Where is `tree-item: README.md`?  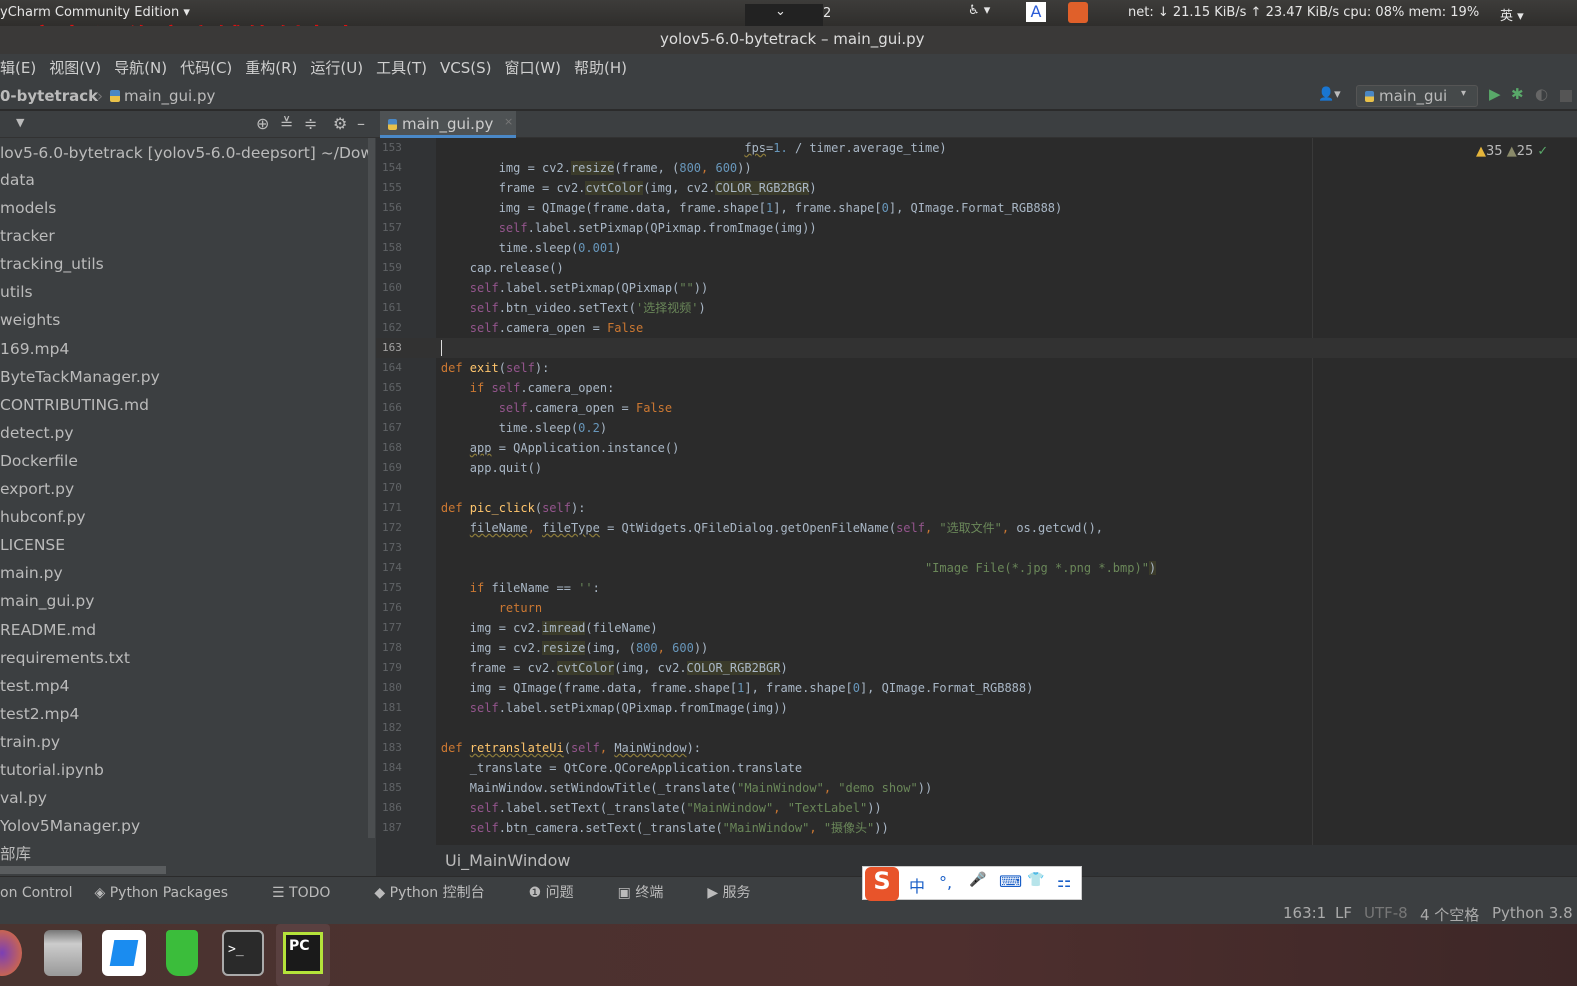
tree-item: README.md is located at coordinates (188, 630).